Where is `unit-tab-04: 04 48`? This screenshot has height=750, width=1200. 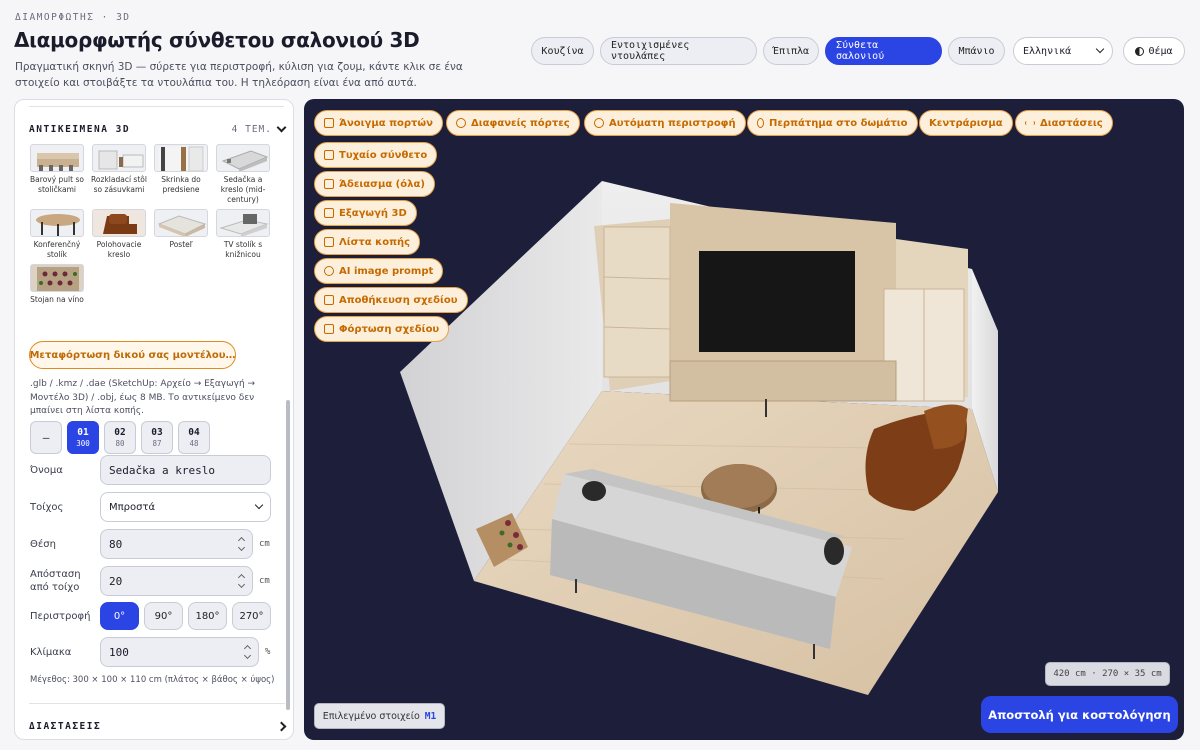
unit-tab-04: 04 48 is located at coordinates (194, 437).